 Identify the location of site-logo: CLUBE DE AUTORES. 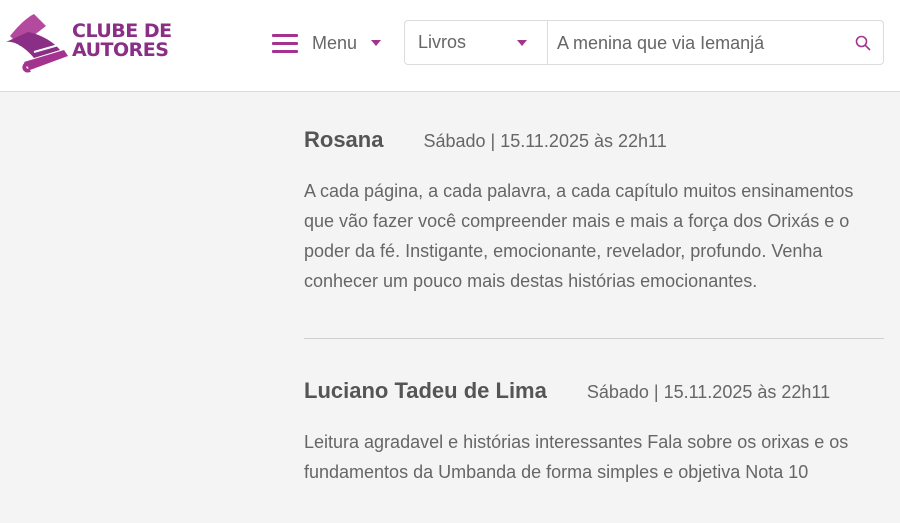
(89, 43).